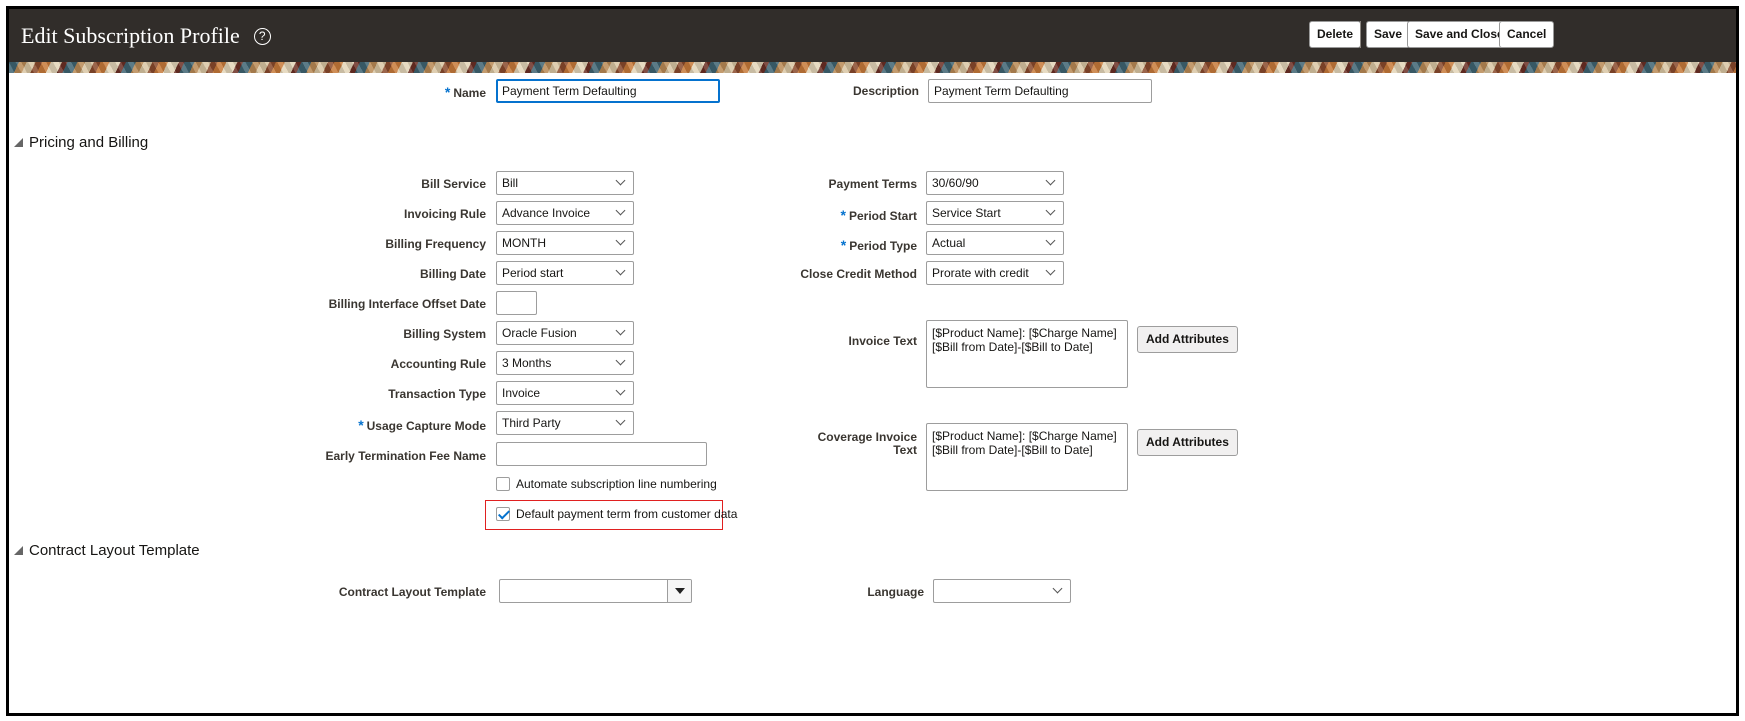  Describe the element at coordinates (872, 184) in the screenshot. I see `payment-terms-label: Payment Terms` at that location.